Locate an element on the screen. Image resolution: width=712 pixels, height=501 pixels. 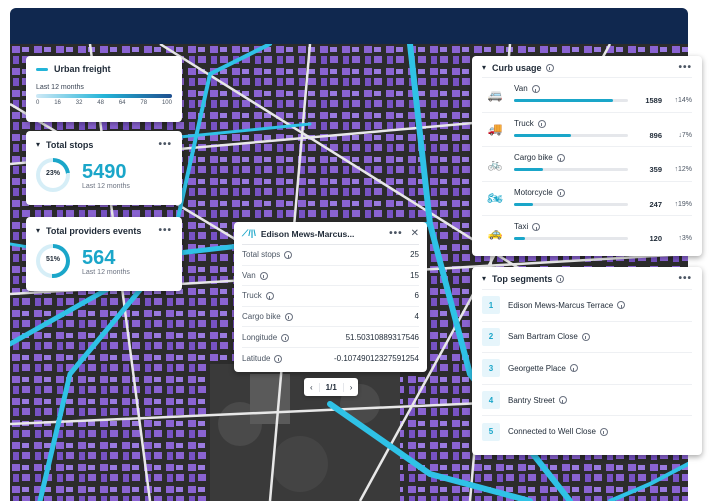
truck-icon: 🚚 is located at coordinates (495, 129).